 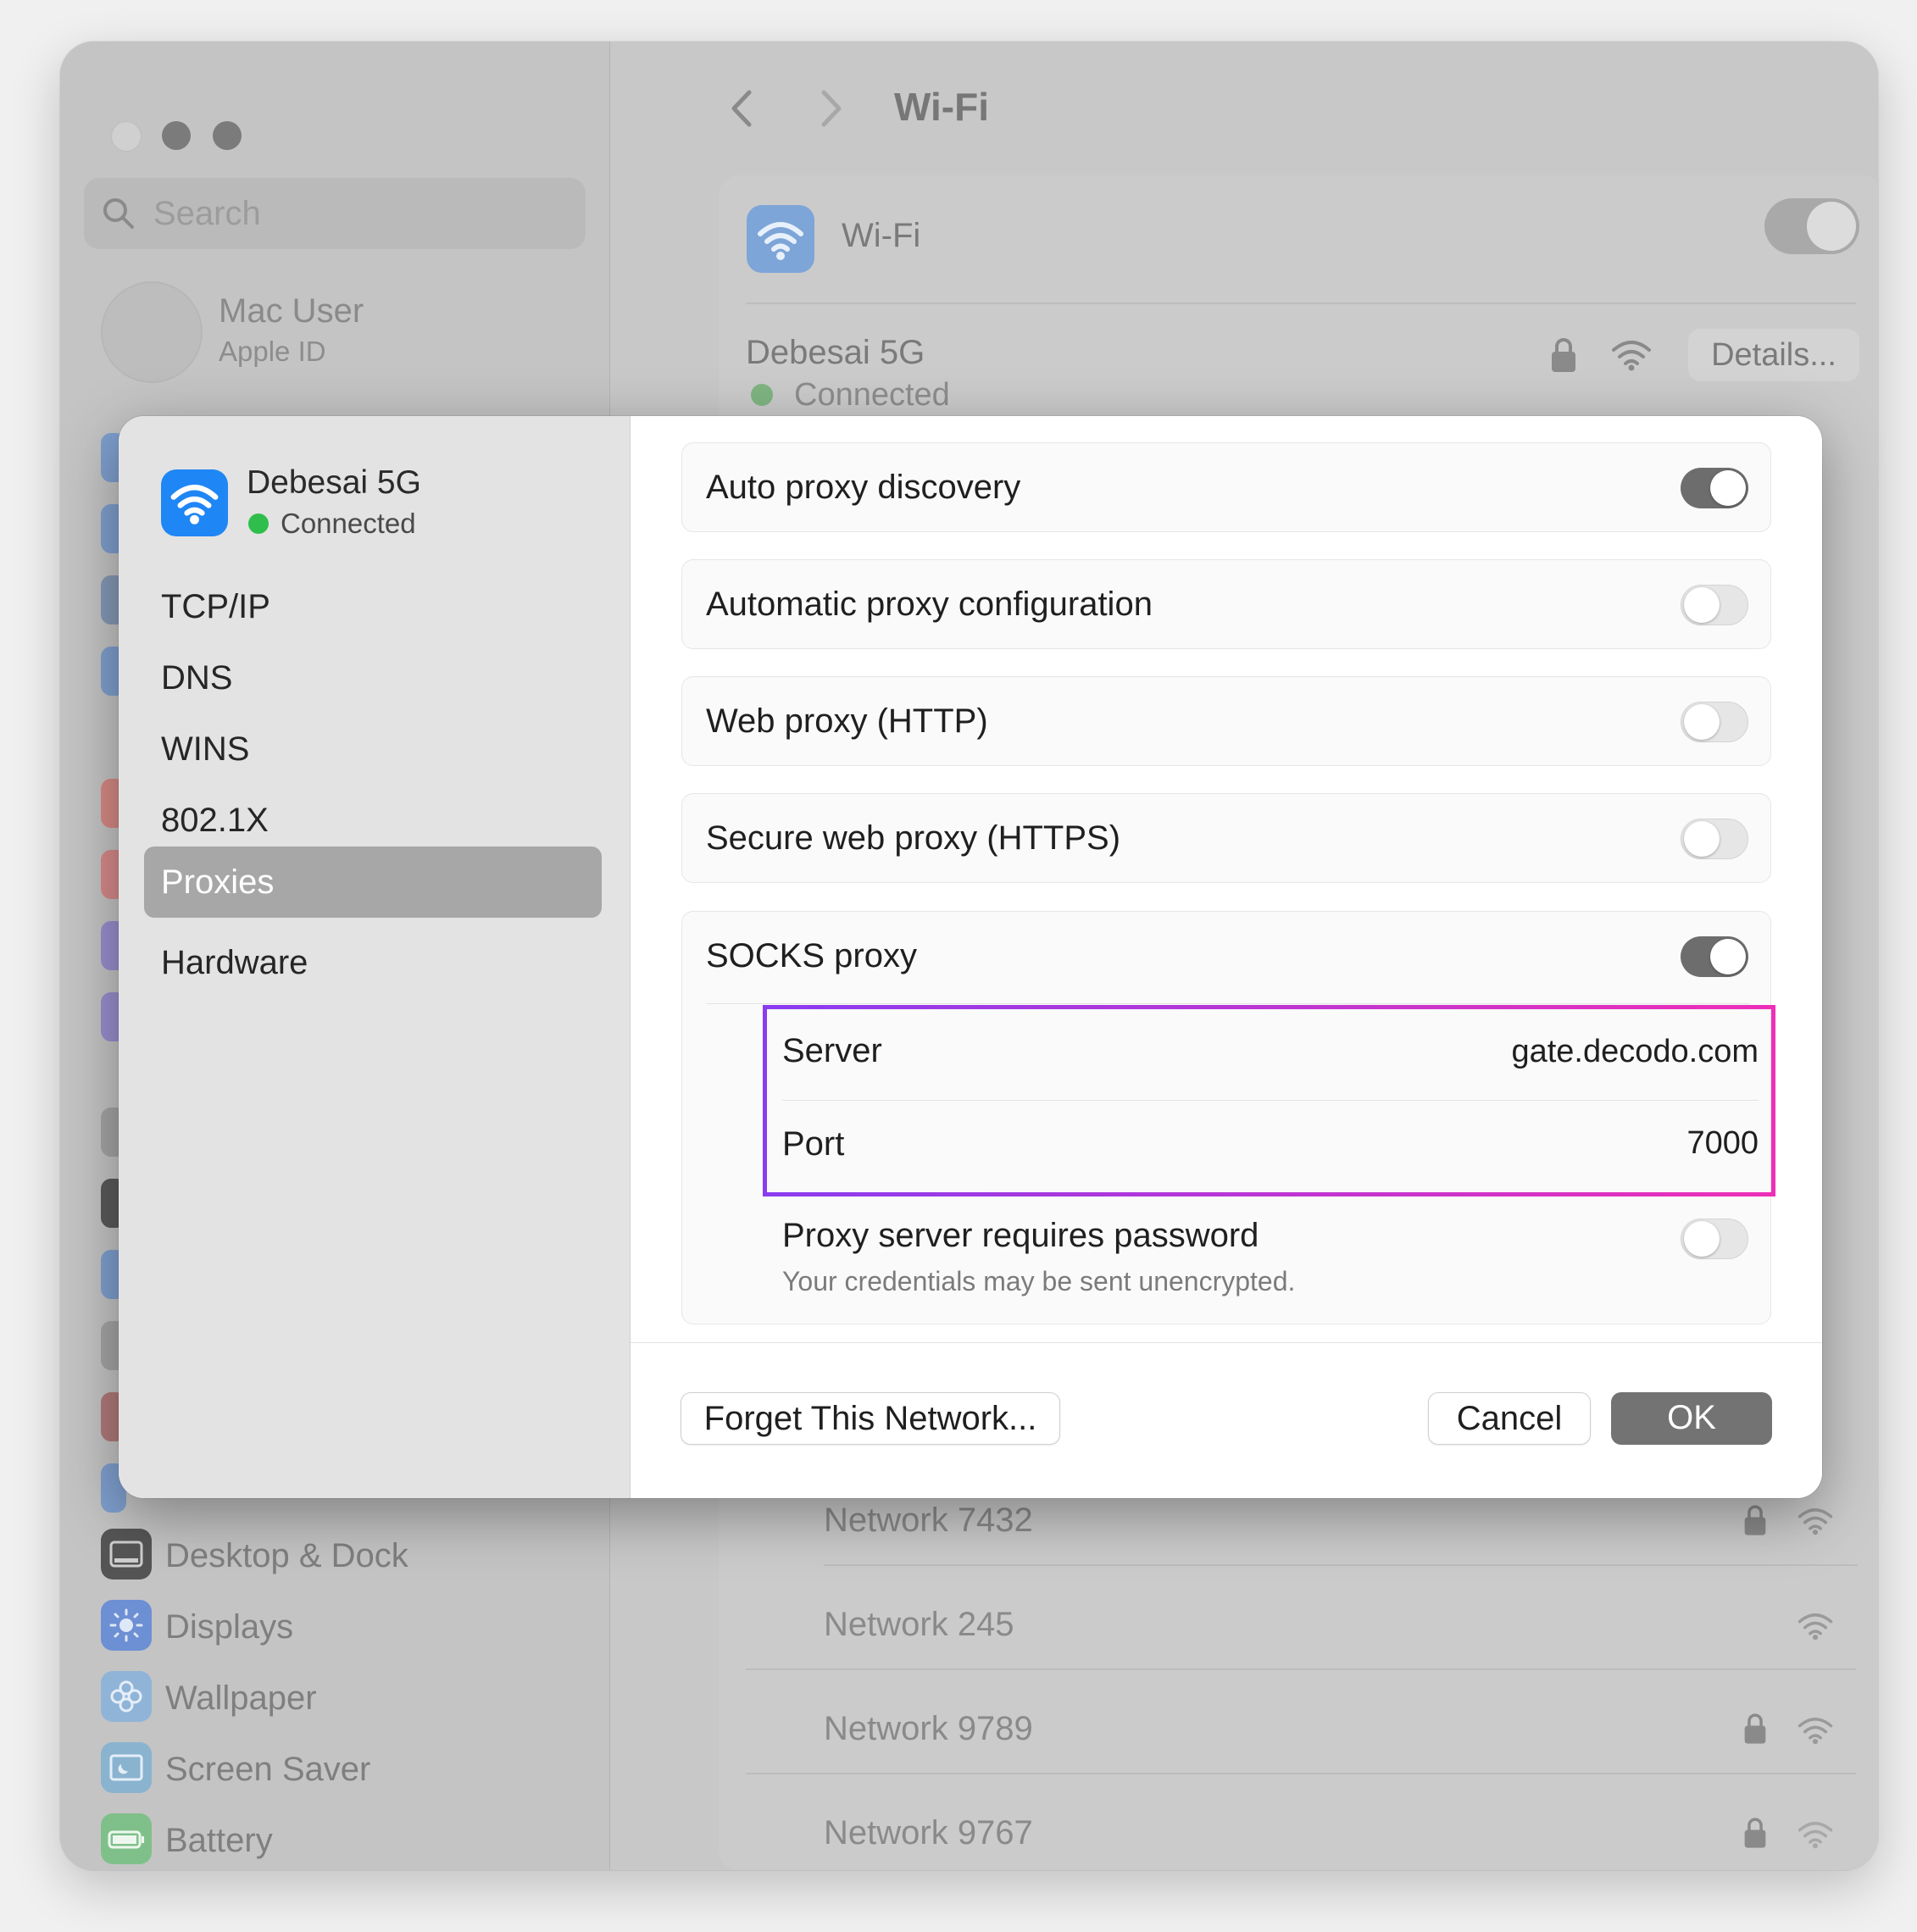 I want to click on socks-proxy-toggle, so click(x=1714, y=956).